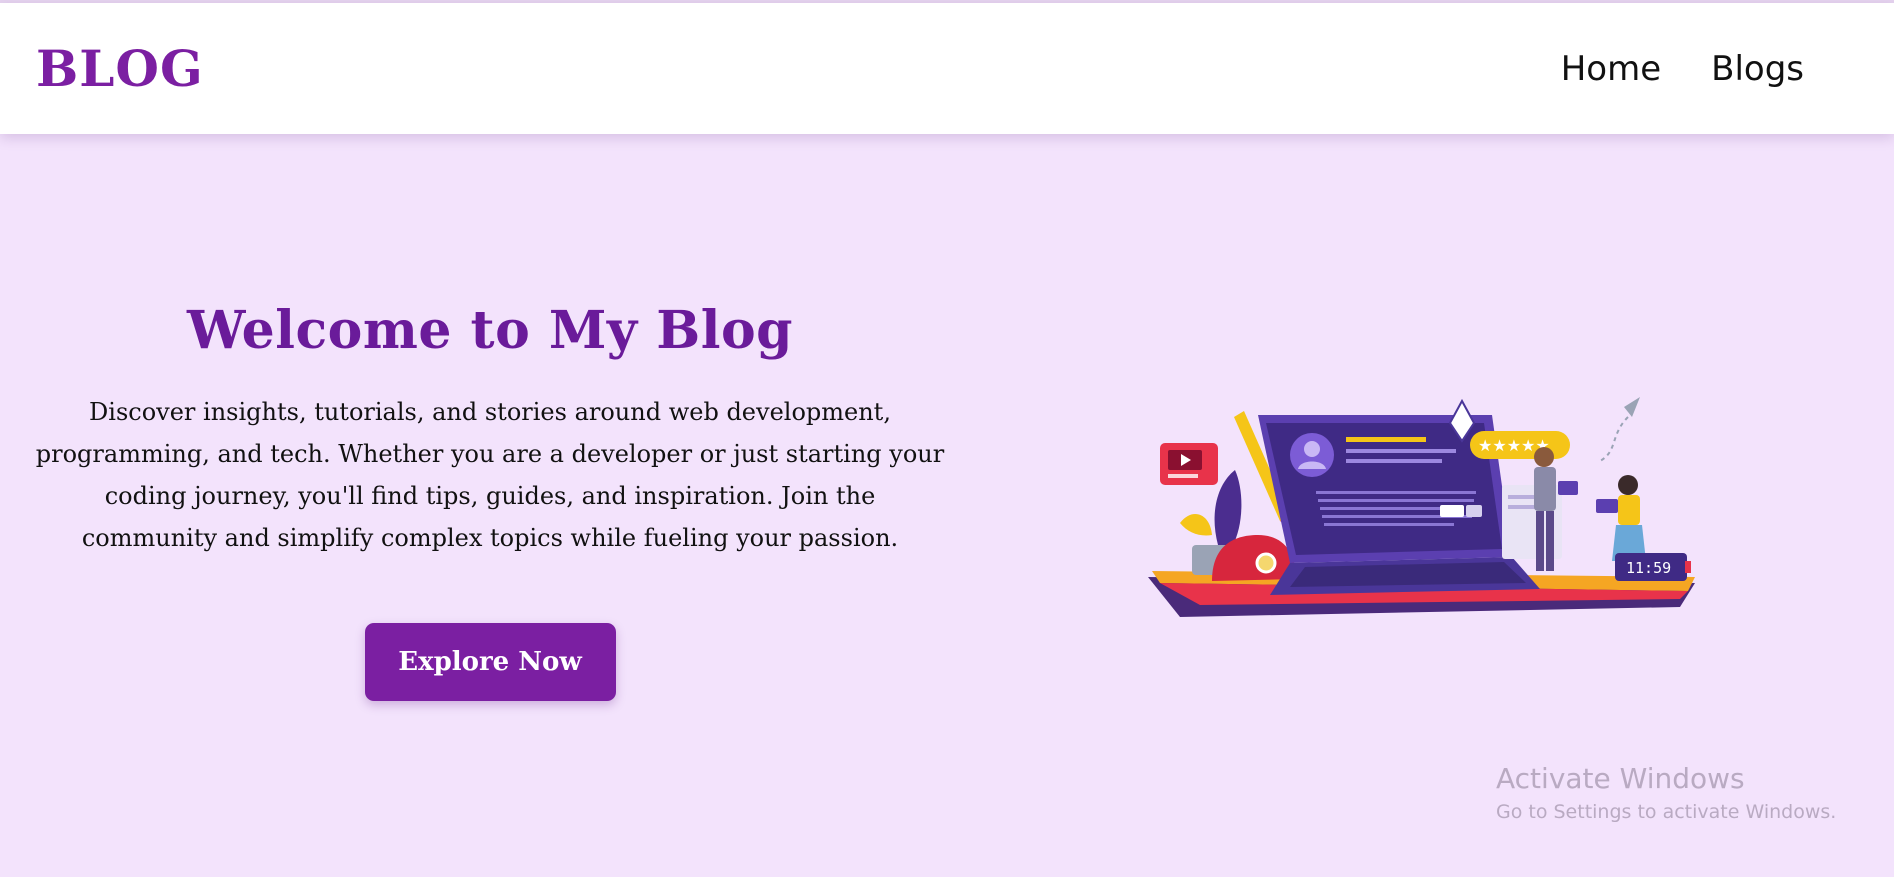  What do you see at coordinates (1452, 511) in the screenshot?
I see `like-icon` at bounding box center [1452, 511].